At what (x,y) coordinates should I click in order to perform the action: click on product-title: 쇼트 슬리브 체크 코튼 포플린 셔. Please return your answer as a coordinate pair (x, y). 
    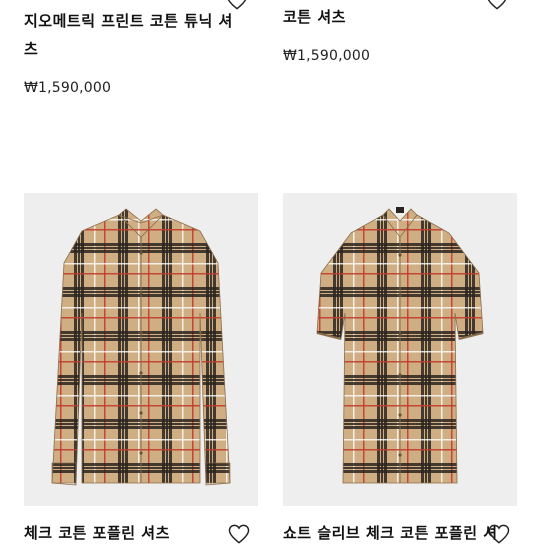
    Looking at the image, I should click on (390, 533).